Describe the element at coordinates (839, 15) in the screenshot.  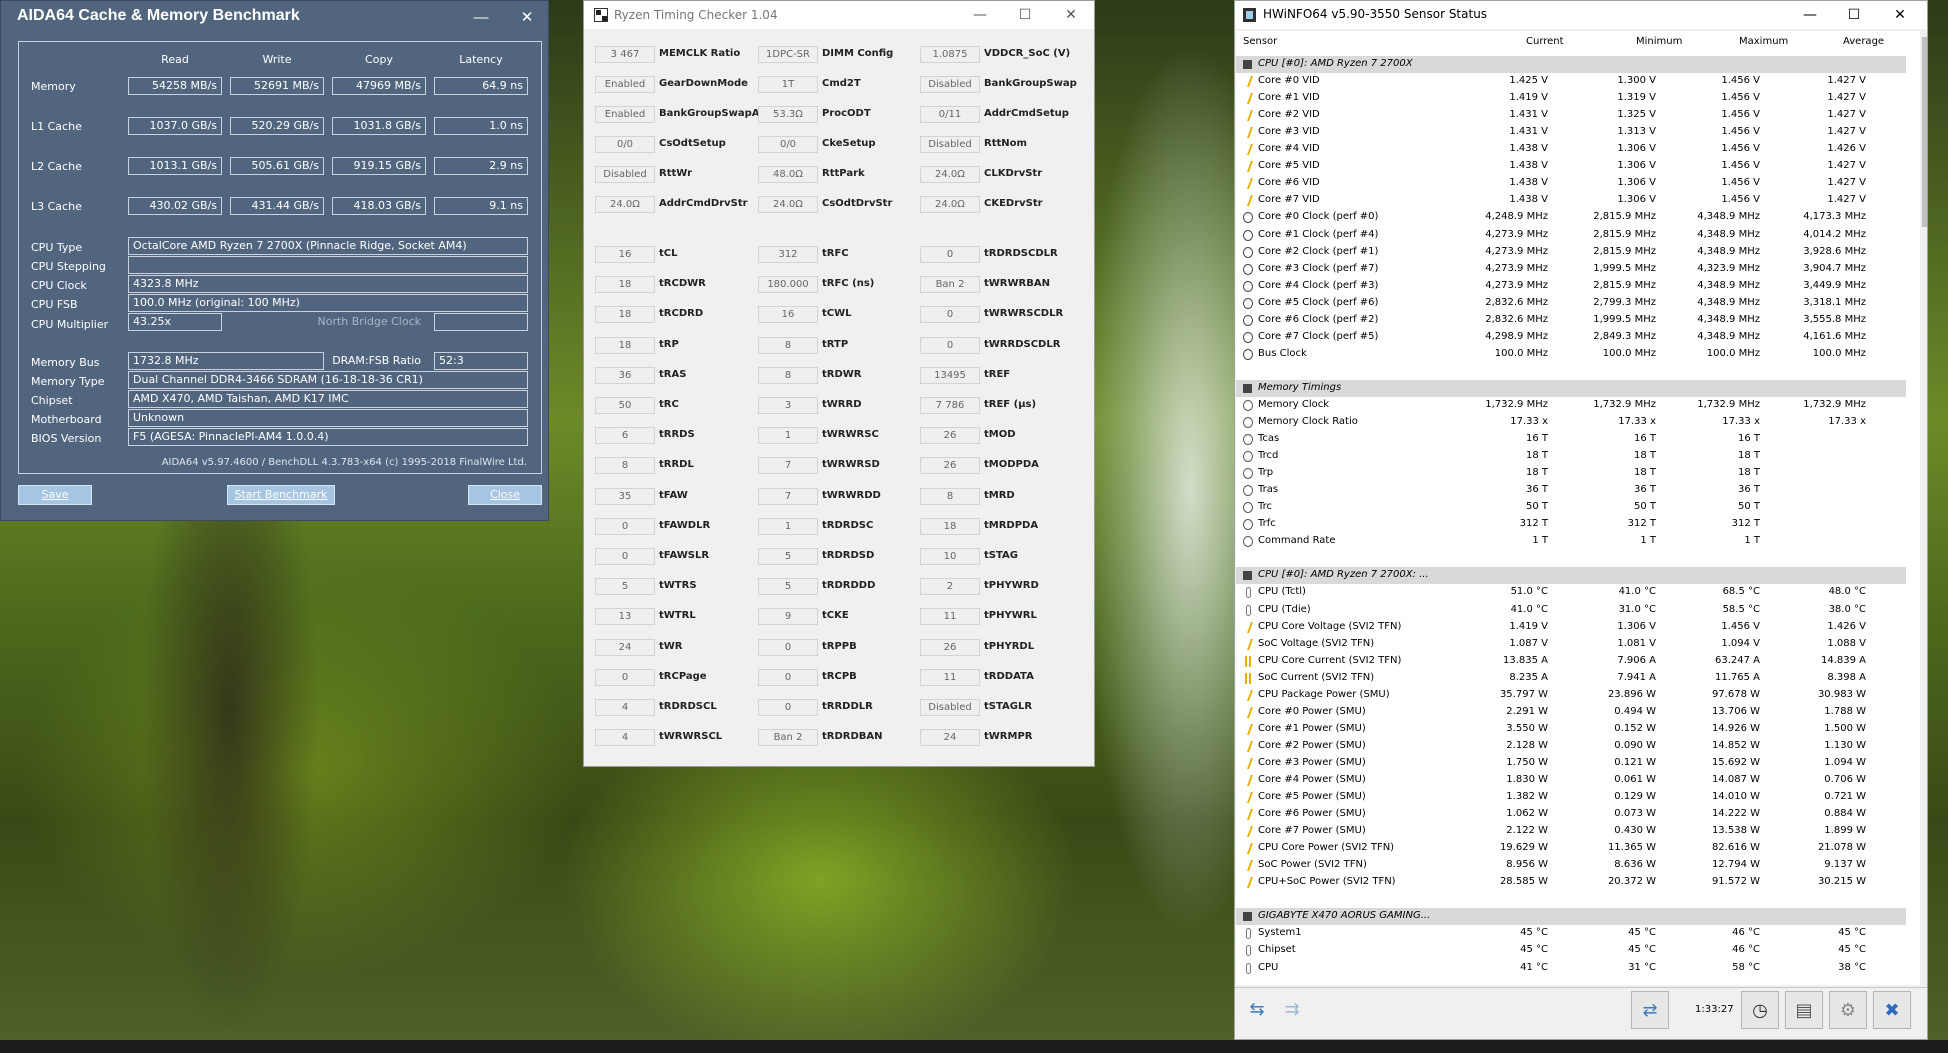
I see `rtc-titlebar: Ryzen Timing Checker 1.04 — ☐ ✕` at that location.